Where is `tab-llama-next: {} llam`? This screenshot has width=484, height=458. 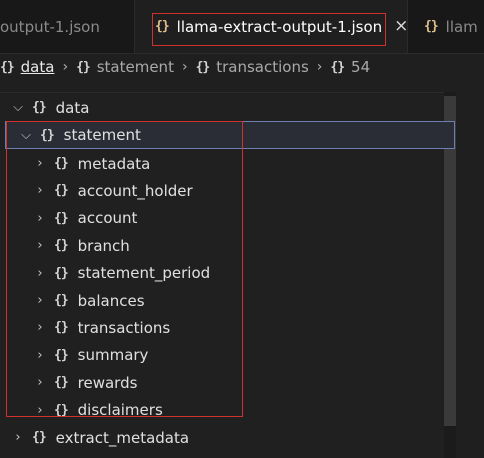 tab-llama-next: {} llam is located at coordinates (445, 26).